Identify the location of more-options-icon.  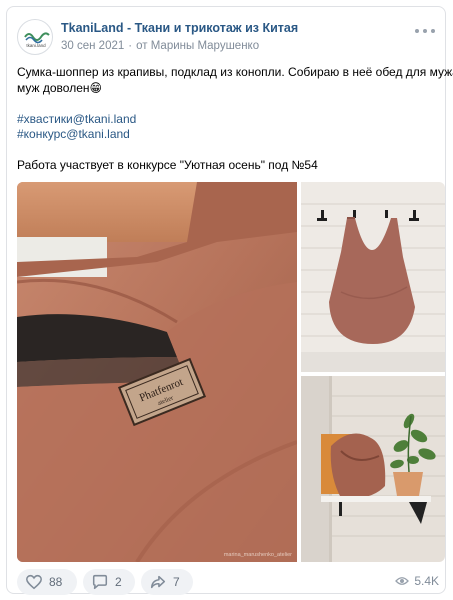
(425, 31).